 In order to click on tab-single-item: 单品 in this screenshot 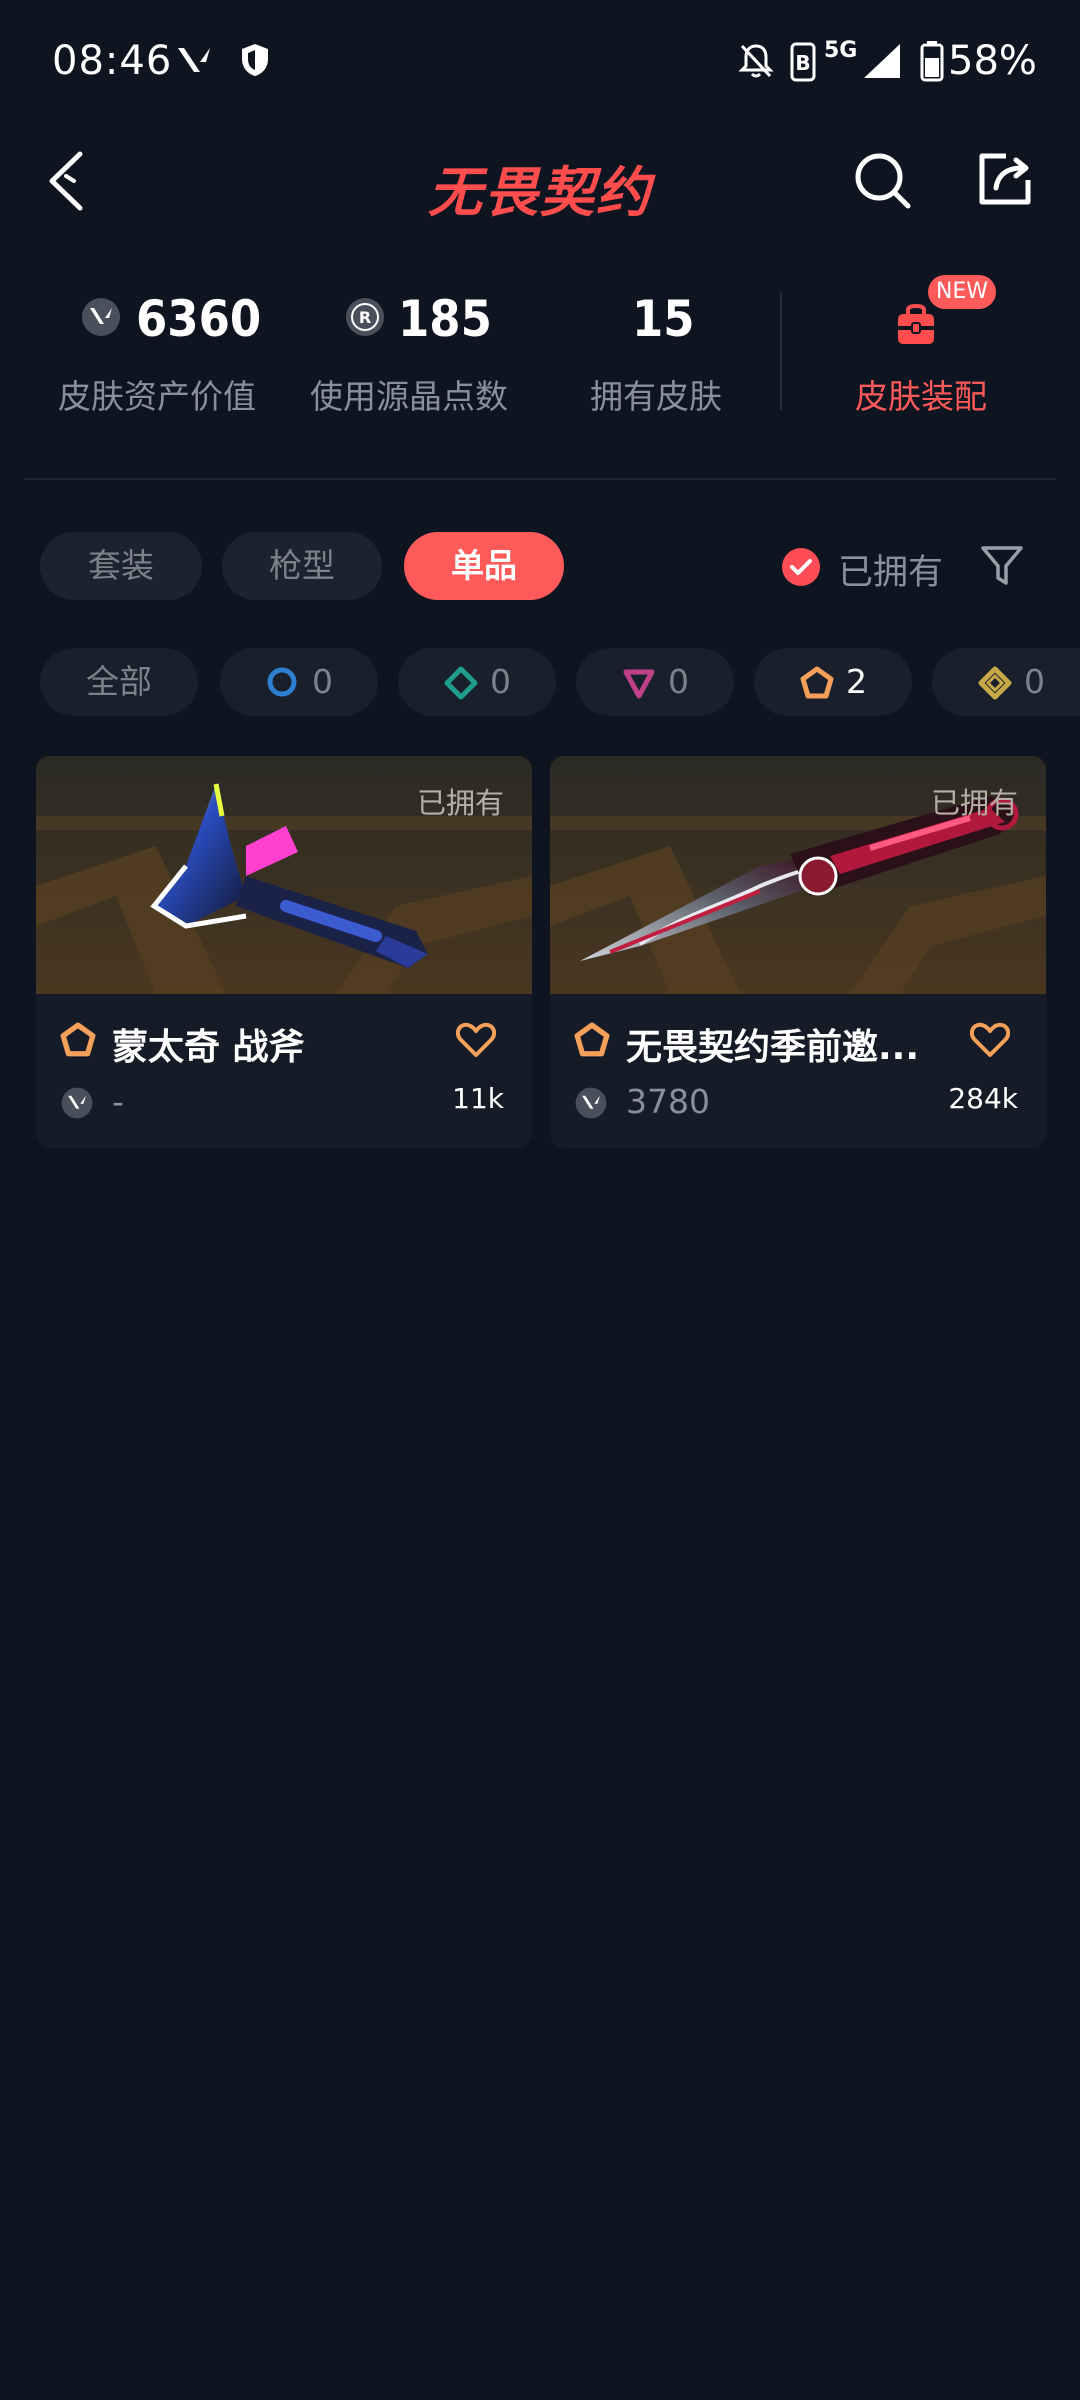, I will do `click(484, 566)`.